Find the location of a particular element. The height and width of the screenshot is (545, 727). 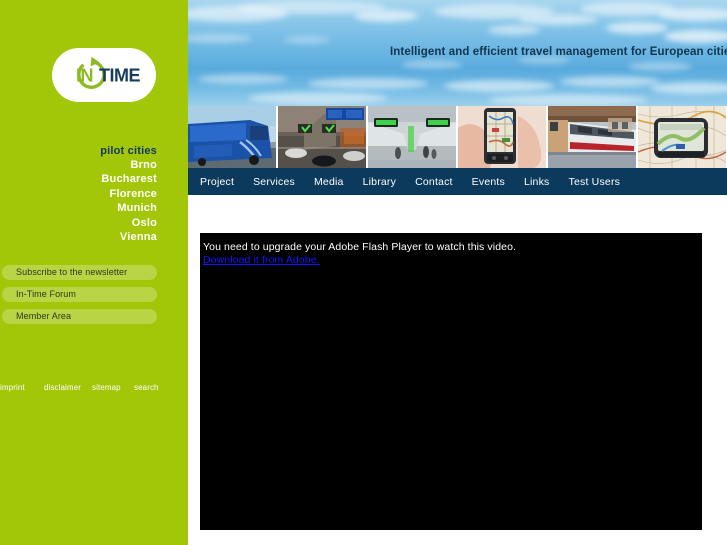

download-flash-link: Download it from Adobe. is located at coordinates (261, 260).